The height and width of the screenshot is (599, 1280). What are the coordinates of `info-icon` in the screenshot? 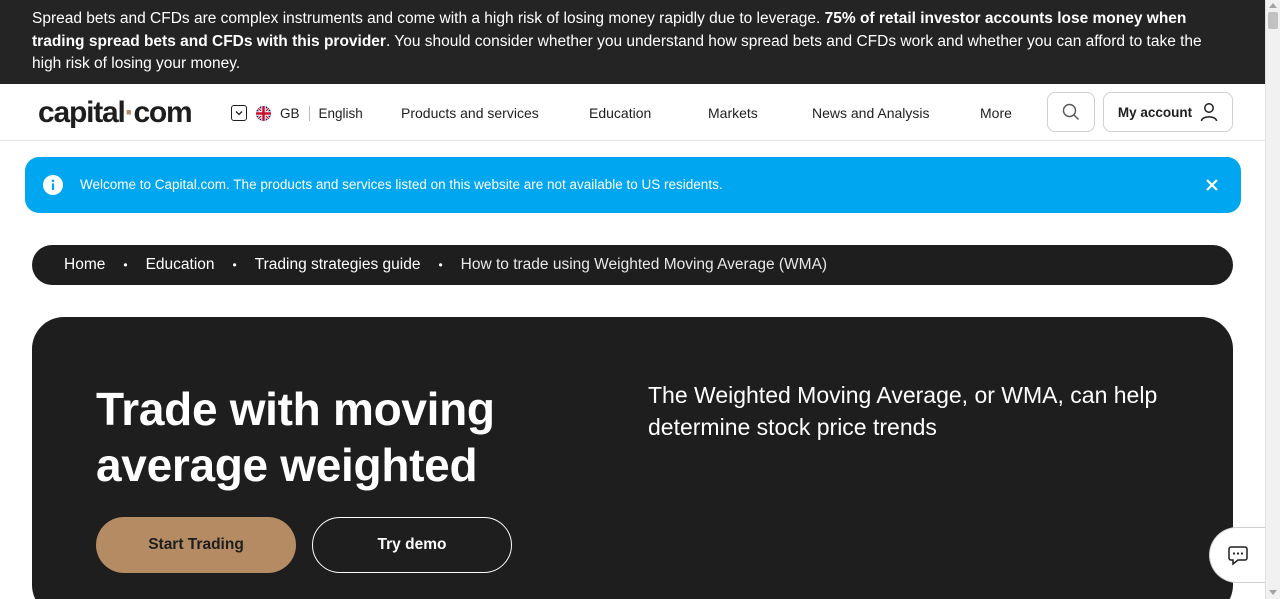 It's located at (53, 185).